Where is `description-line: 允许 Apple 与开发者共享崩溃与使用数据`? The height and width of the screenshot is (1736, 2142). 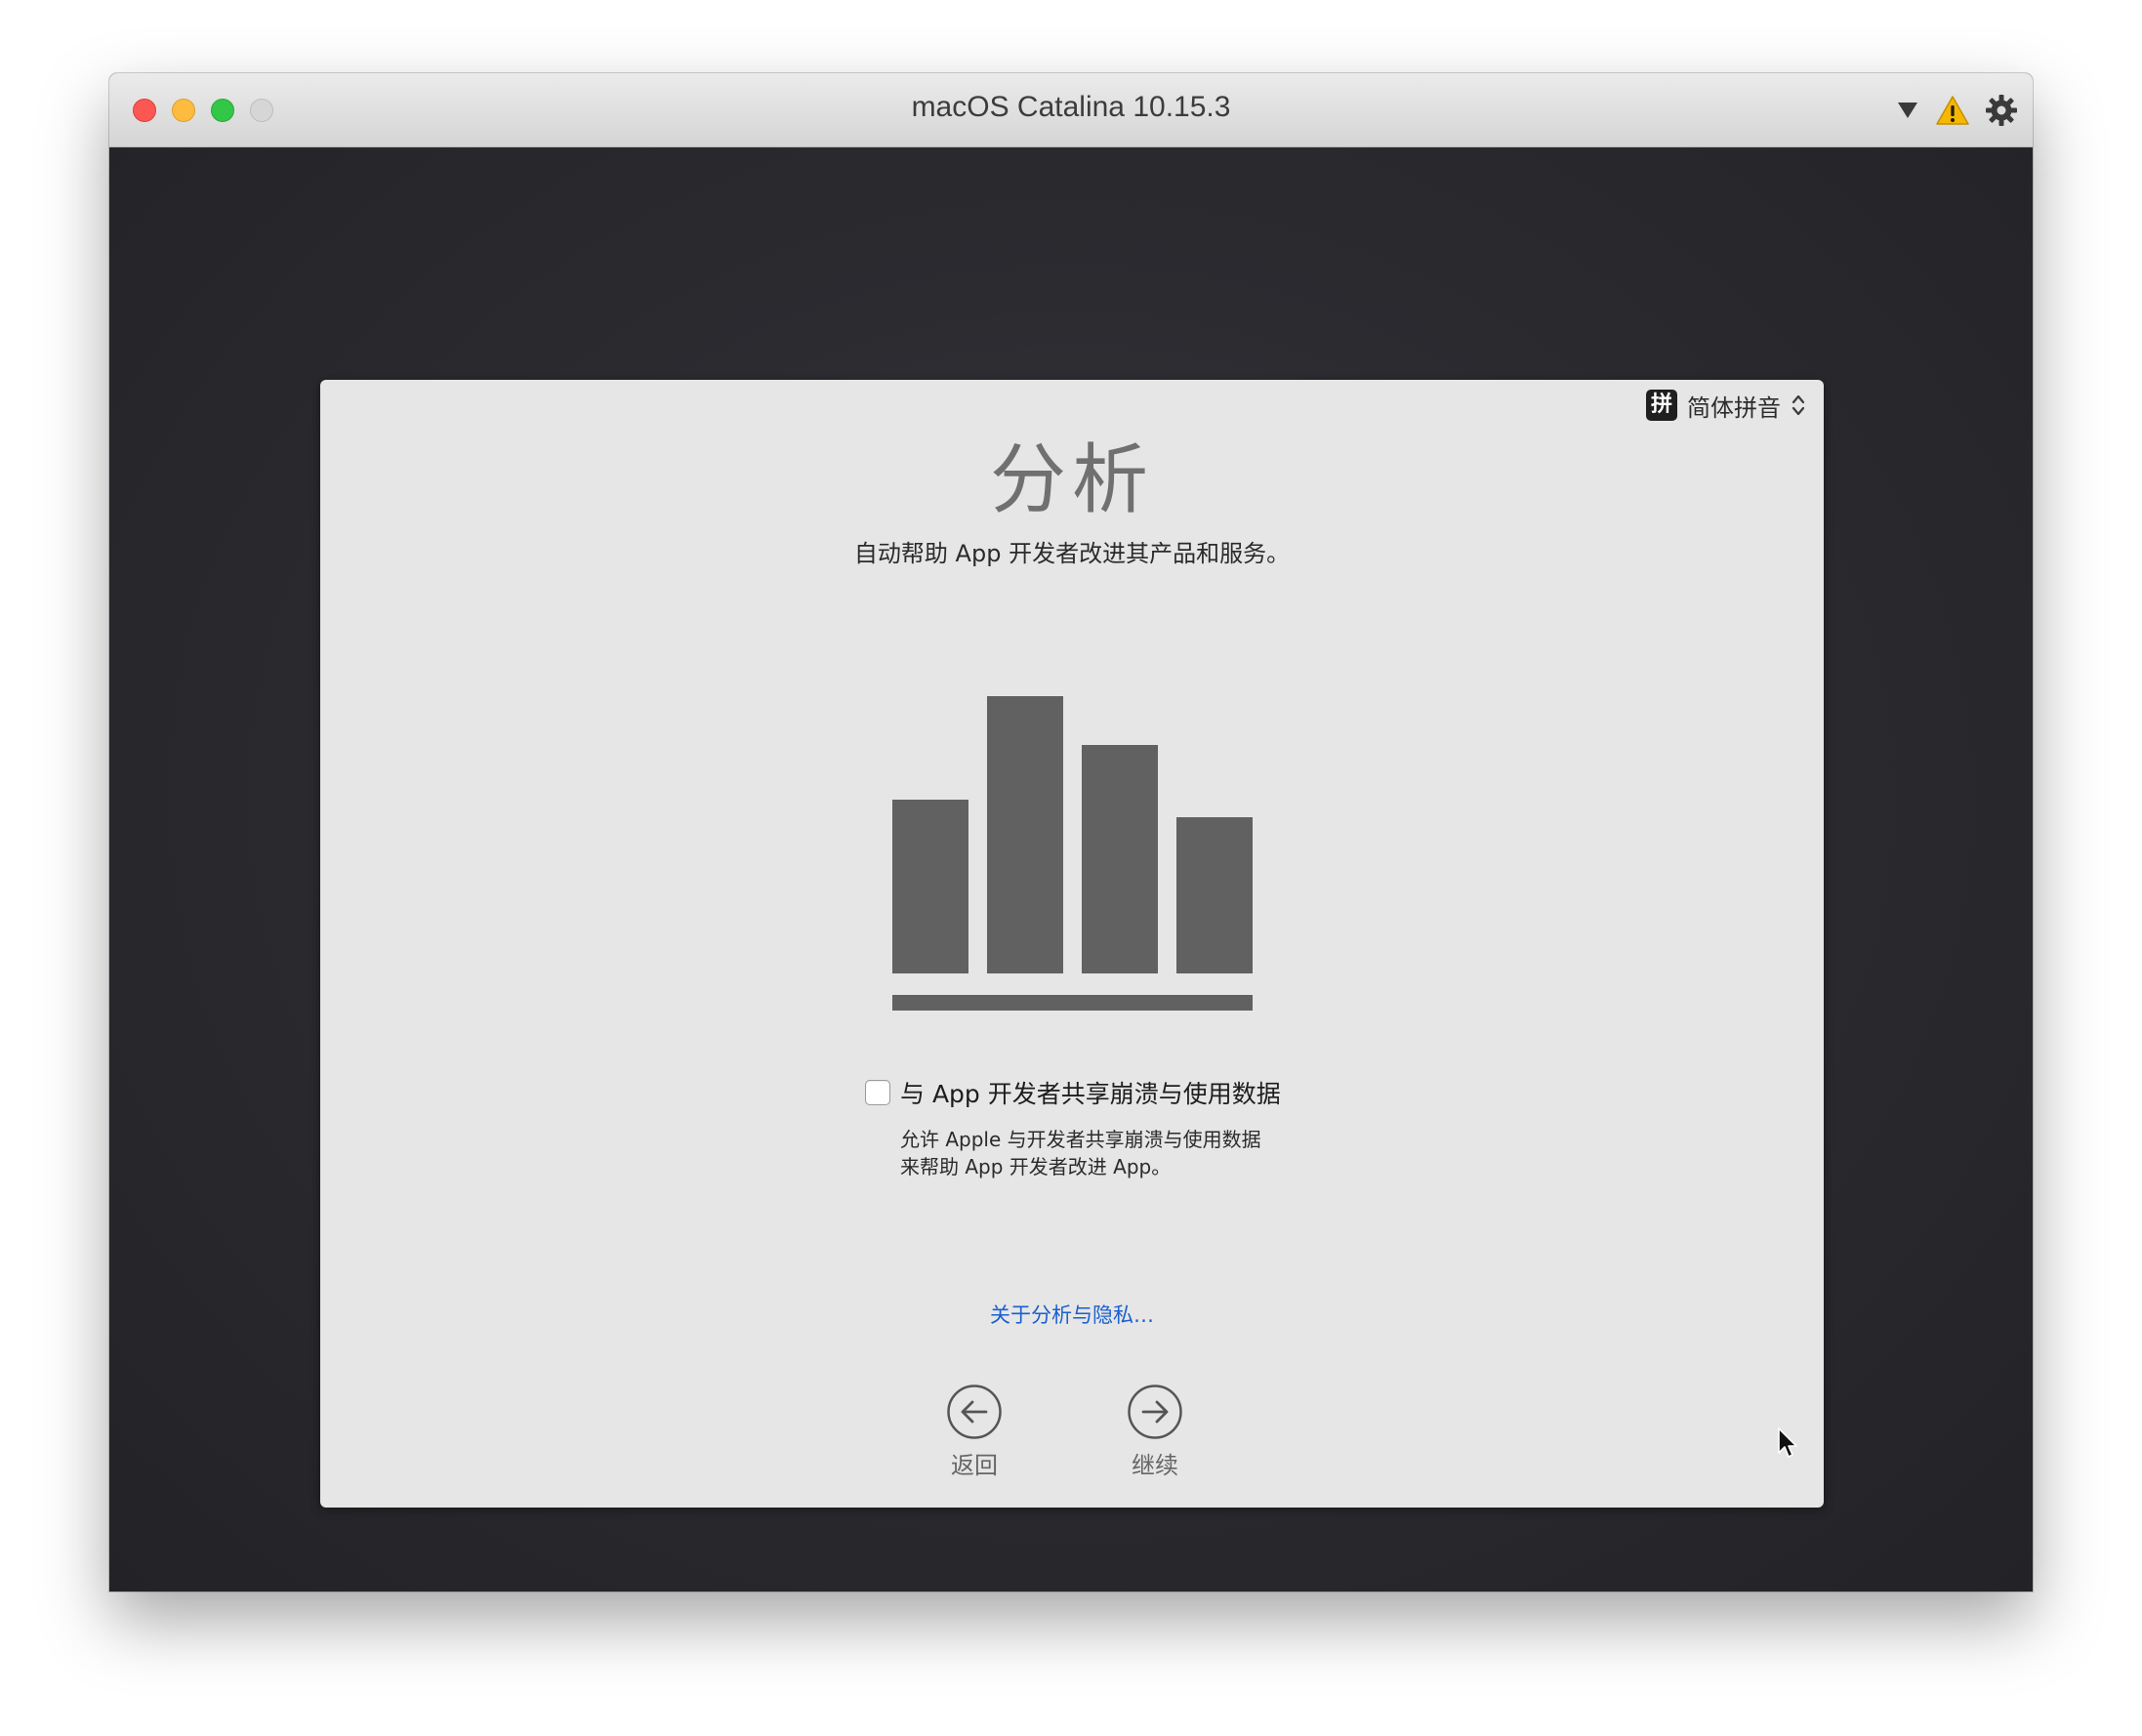
description-line: 允许 Apple 与开发者共享崩溃与使用数据 is located at coordinates (1080, 1139).